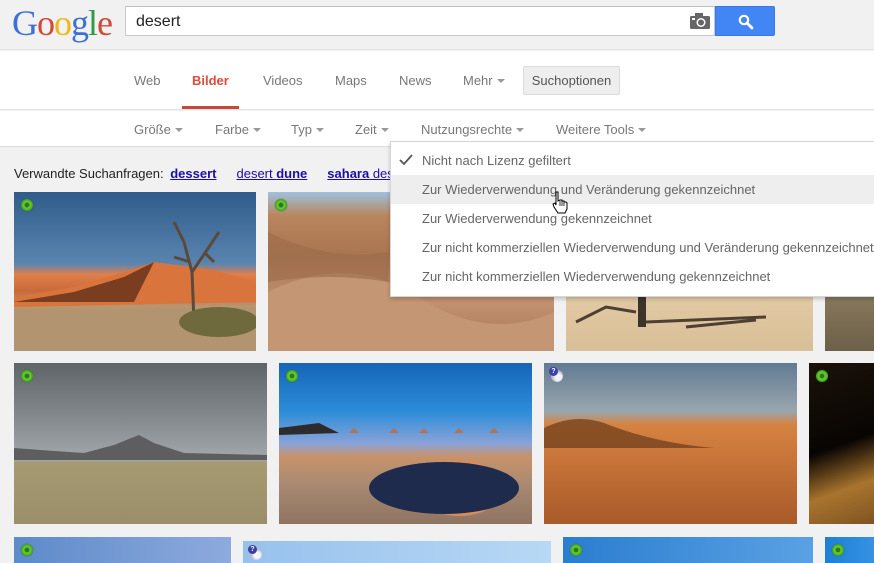  Describe the element at coordinates (210, 107) in the screenshot. I see `active-tab-indicator` at that location.